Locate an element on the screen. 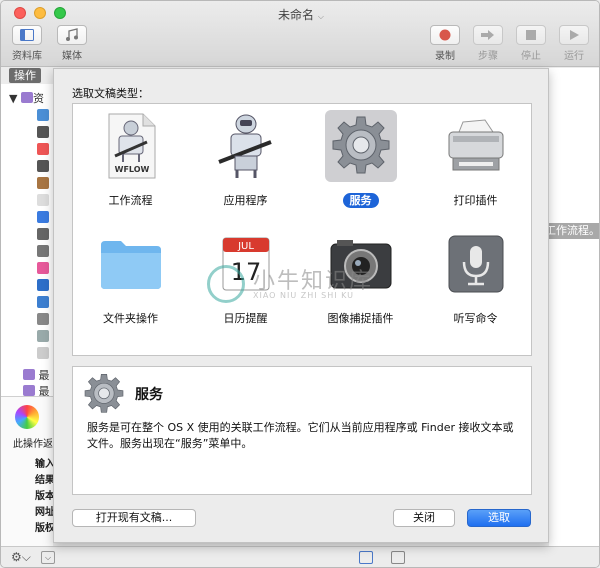  folder-icon is located at coordinates (131, 264).